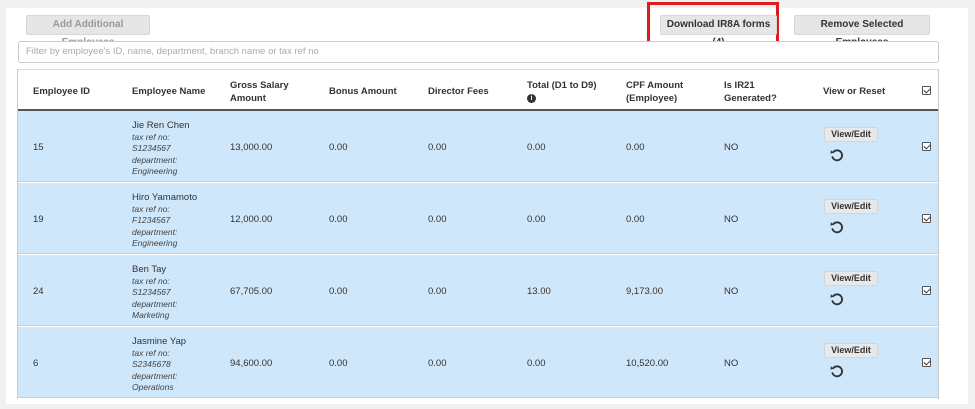 The image size is (975, 409). What do you see at coordinates (531, 98) in the screenshot?
I see `info-icon: i` at bounding box center [531, 98].